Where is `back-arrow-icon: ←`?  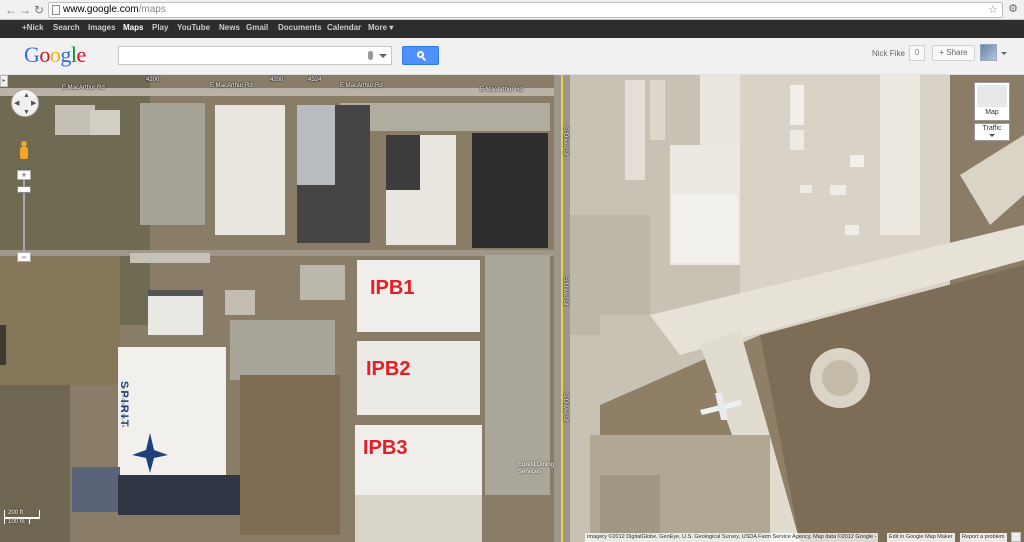
back-arrow-icon: ← is located at coordinates (11, 10).